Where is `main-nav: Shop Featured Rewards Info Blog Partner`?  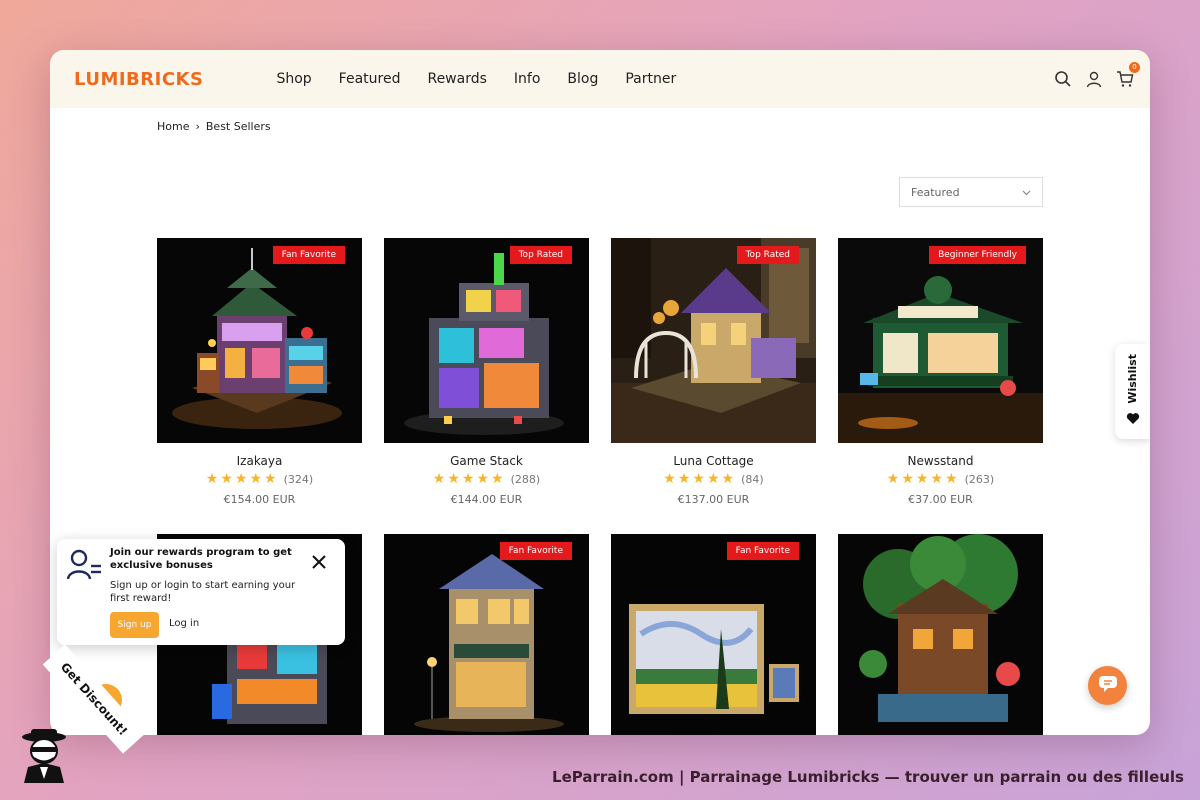
main-nav: Shop Featured Rewards Info Blog Partner is located at coordinates (476, 79).